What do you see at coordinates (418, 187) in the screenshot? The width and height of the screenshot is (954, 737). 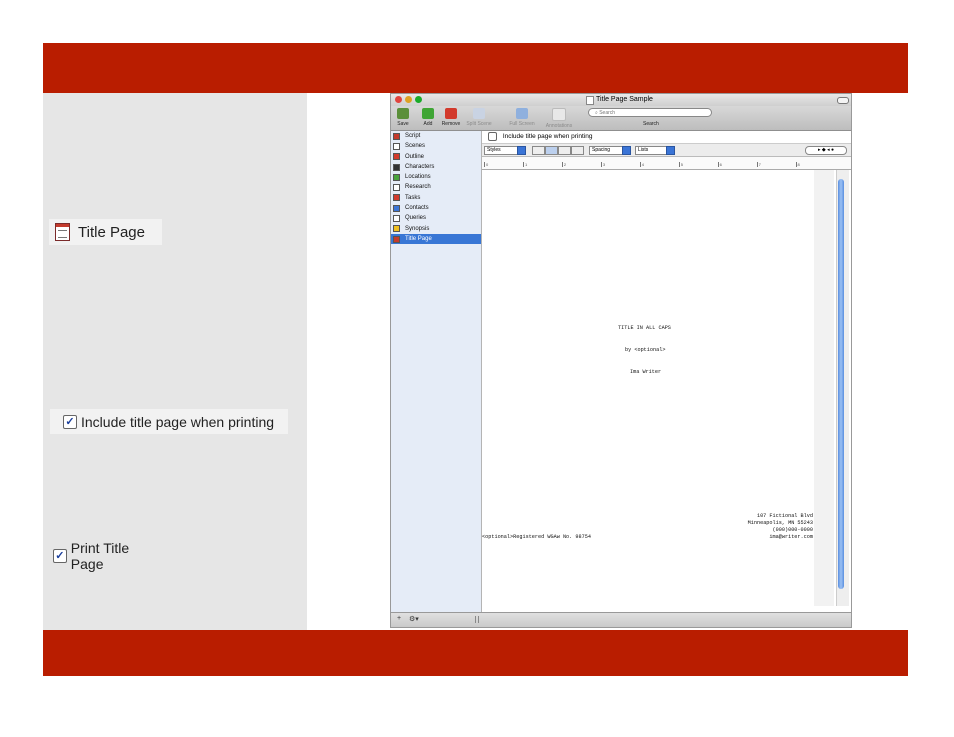 I see `sidebar-item-label: Research` at bounding box center [418, 187].